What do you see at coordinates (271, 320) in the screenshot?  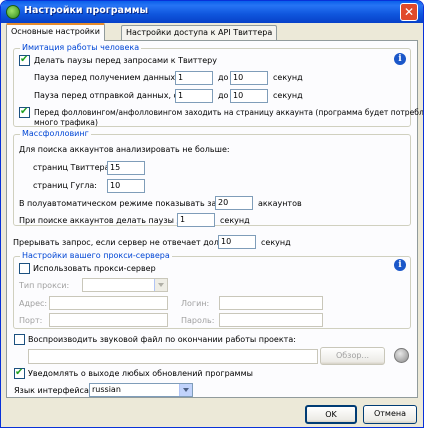 I see `password-input` at bounding box center [271, 320].